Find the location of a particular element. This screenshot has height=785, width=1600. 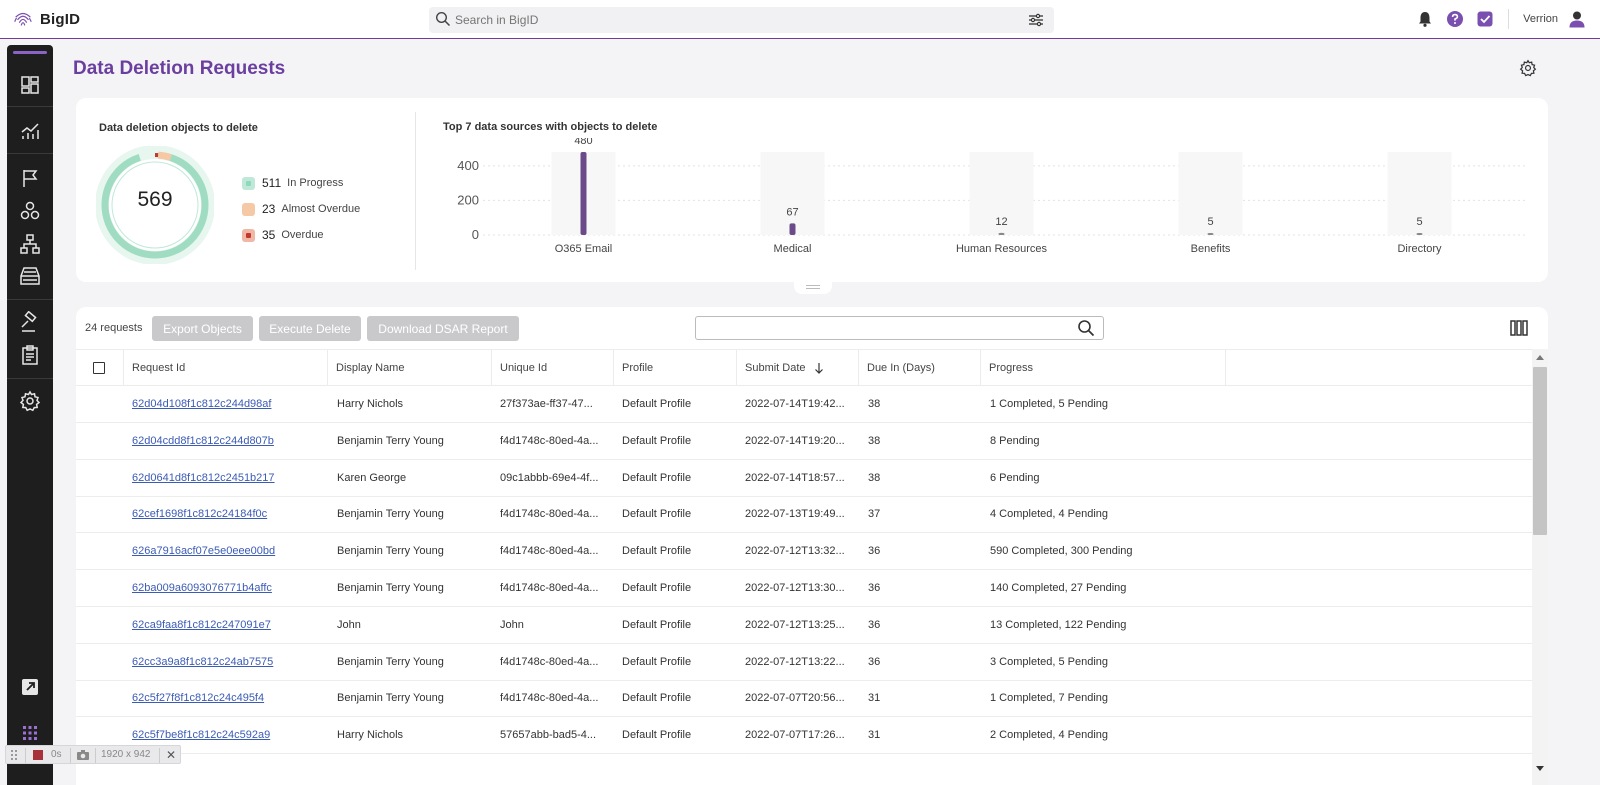

flag-icon is located at coordinates (30, 178).